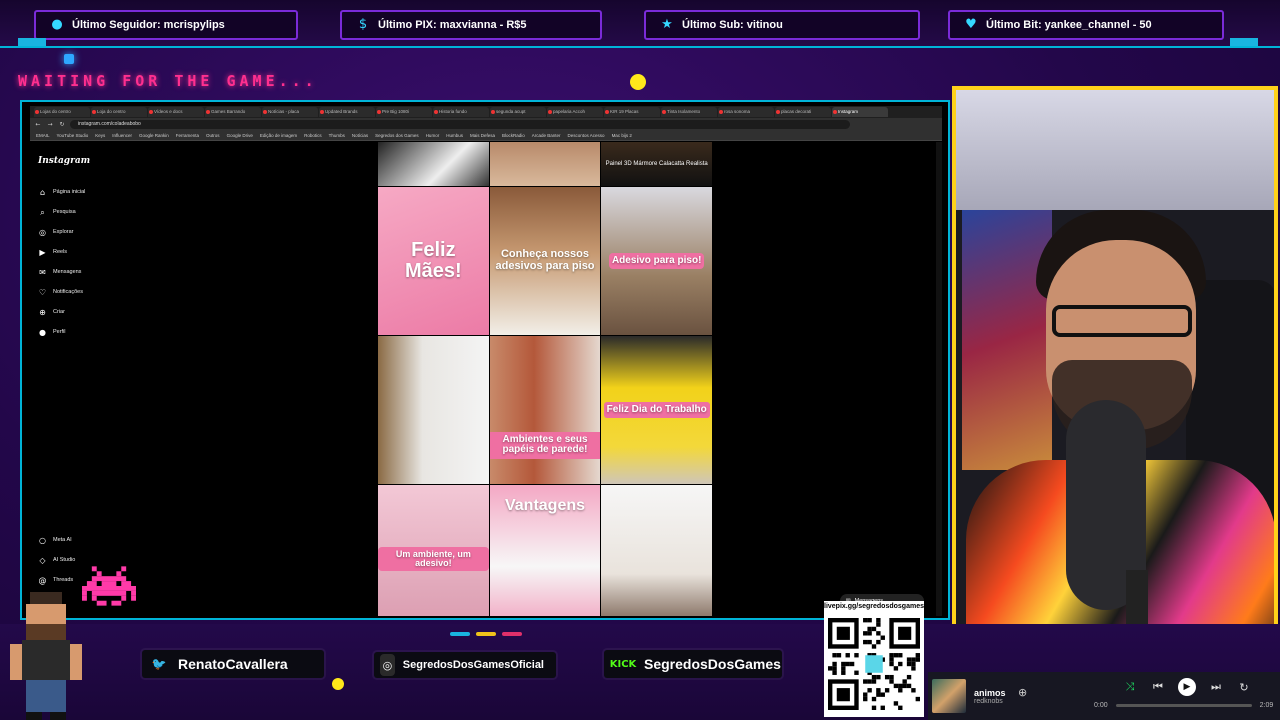  What do you see at coordinates (513, 135) in the screenshot?
I see `bookmark-item: BlockRadio` at bounding box center [513, 135].